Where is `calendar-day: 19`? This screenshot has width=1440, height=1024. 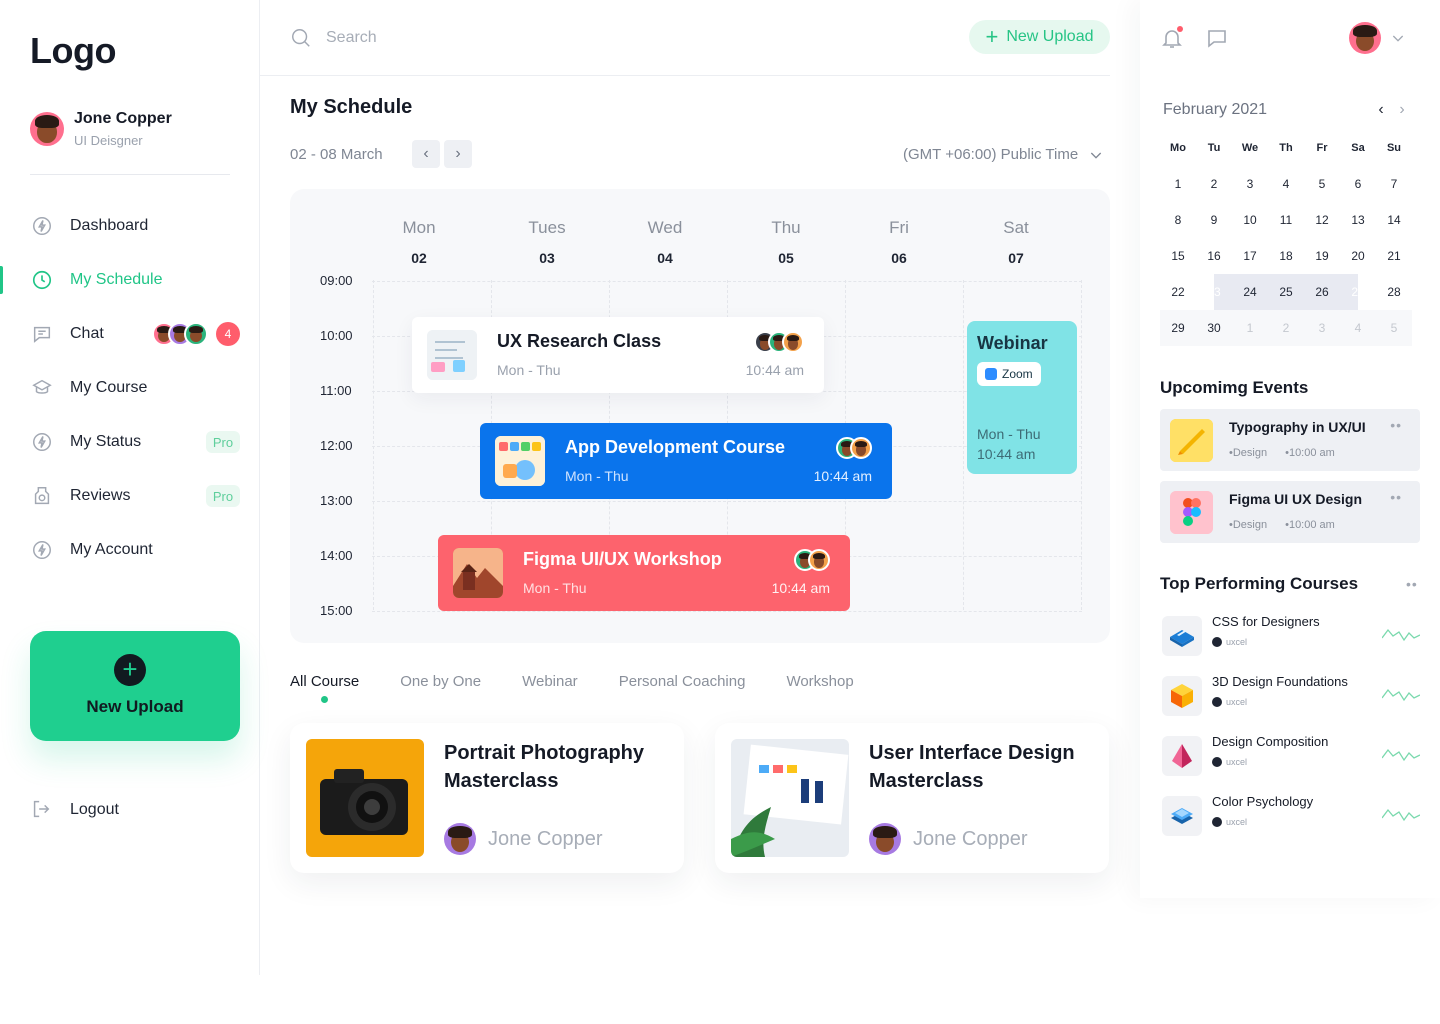
calendar-day: 19 is located at coordinates (1322, 256).